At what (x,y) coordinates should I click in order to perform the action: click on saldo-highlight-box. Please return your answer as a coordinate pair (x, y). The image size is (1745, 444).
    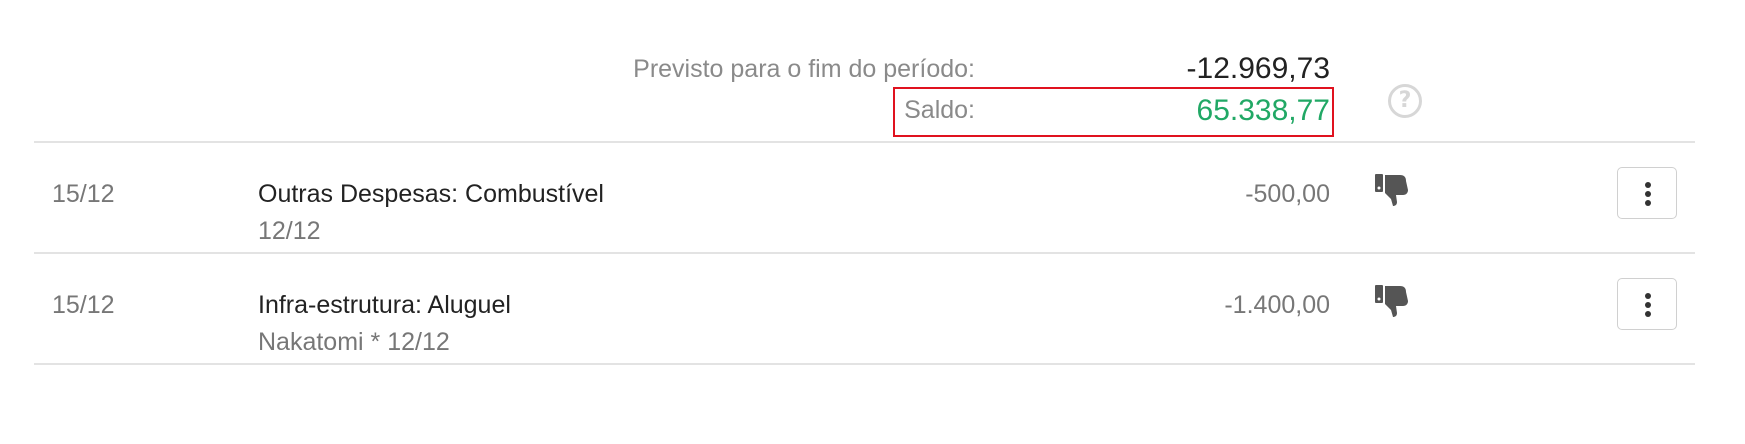
    Looking at the image, I should click on (1113, 112).